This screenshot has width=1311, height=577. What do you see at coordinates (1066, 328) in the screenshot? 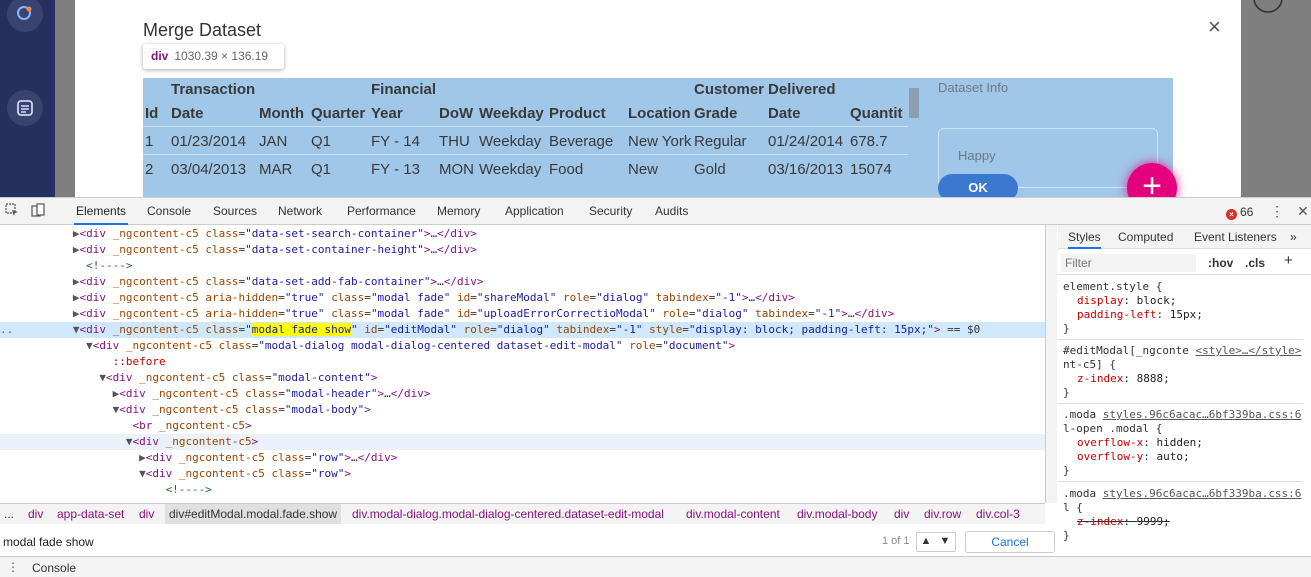
I see `style-rule-end: }` at bounding box center [1066, 328].